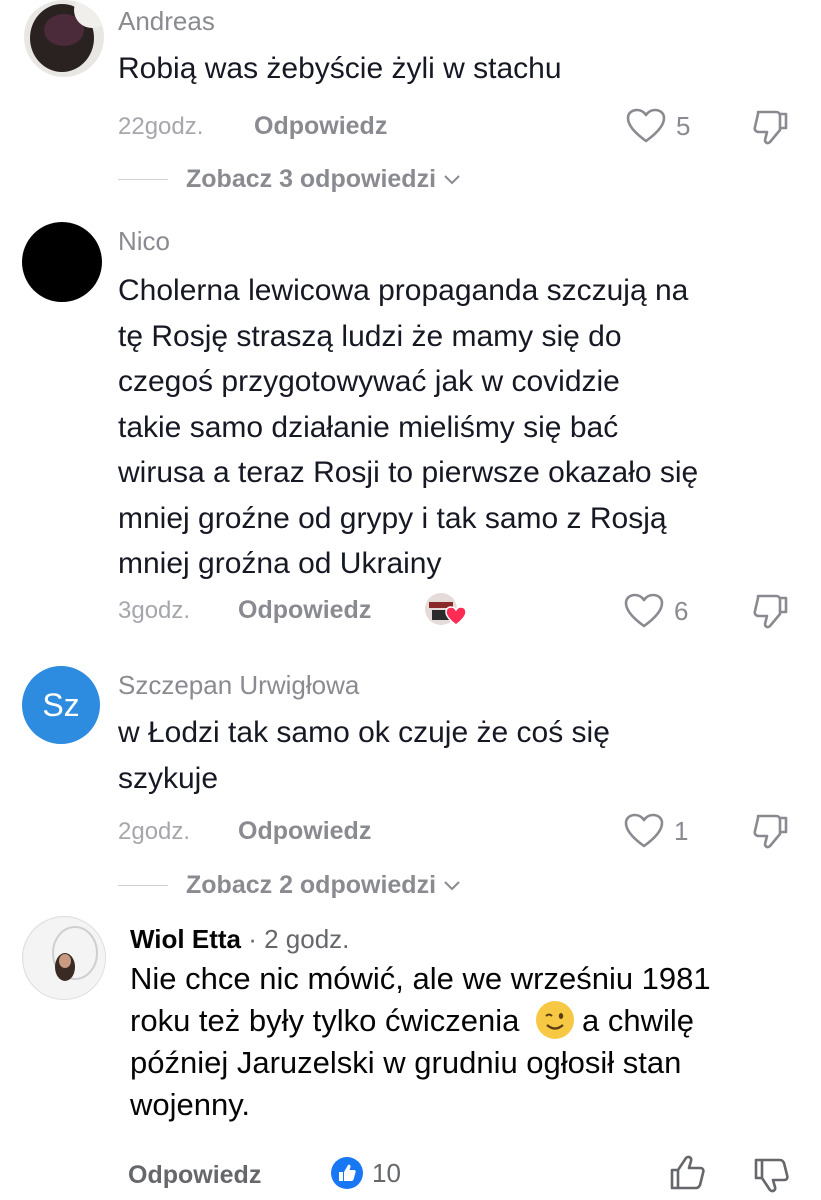 The width and height of the screenshot is (821, 1200). Describe the element at coordinates (369, 381) in the screenshot. I see `comment-text-line: czegoś przygotowywać jak w covidzie` at that location.